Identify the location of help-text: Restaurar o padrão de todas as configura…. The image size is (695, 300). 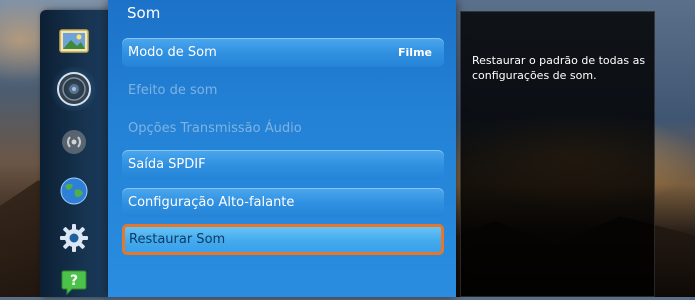
(559, 68).